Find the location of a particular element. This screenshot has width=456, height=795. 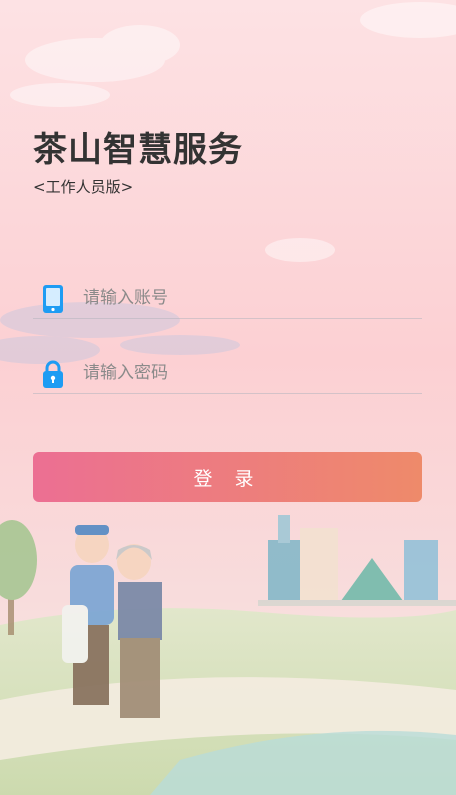

password-field is located at coordinates (227, 370).